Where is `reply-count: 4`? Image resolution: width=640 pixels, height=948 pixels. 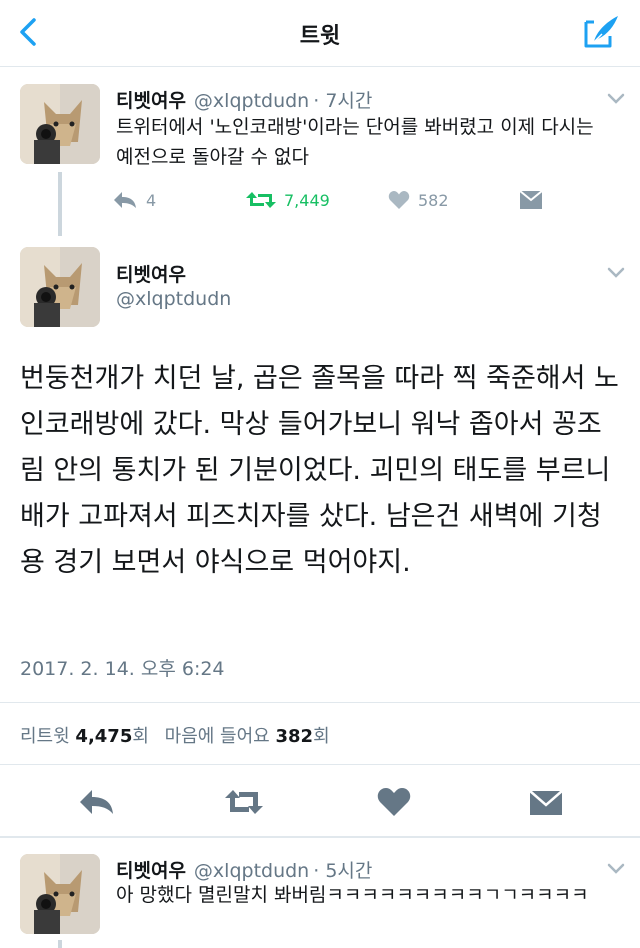 reply-count: 4 is located at coordinates (151, 200).